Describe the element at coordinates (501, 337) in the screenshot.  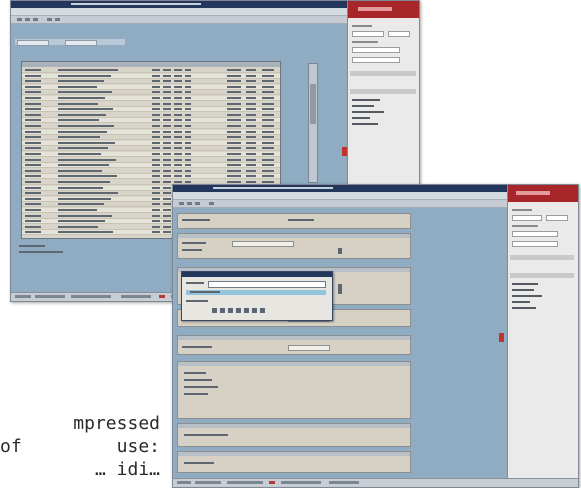
I see `side-marker` at that location.